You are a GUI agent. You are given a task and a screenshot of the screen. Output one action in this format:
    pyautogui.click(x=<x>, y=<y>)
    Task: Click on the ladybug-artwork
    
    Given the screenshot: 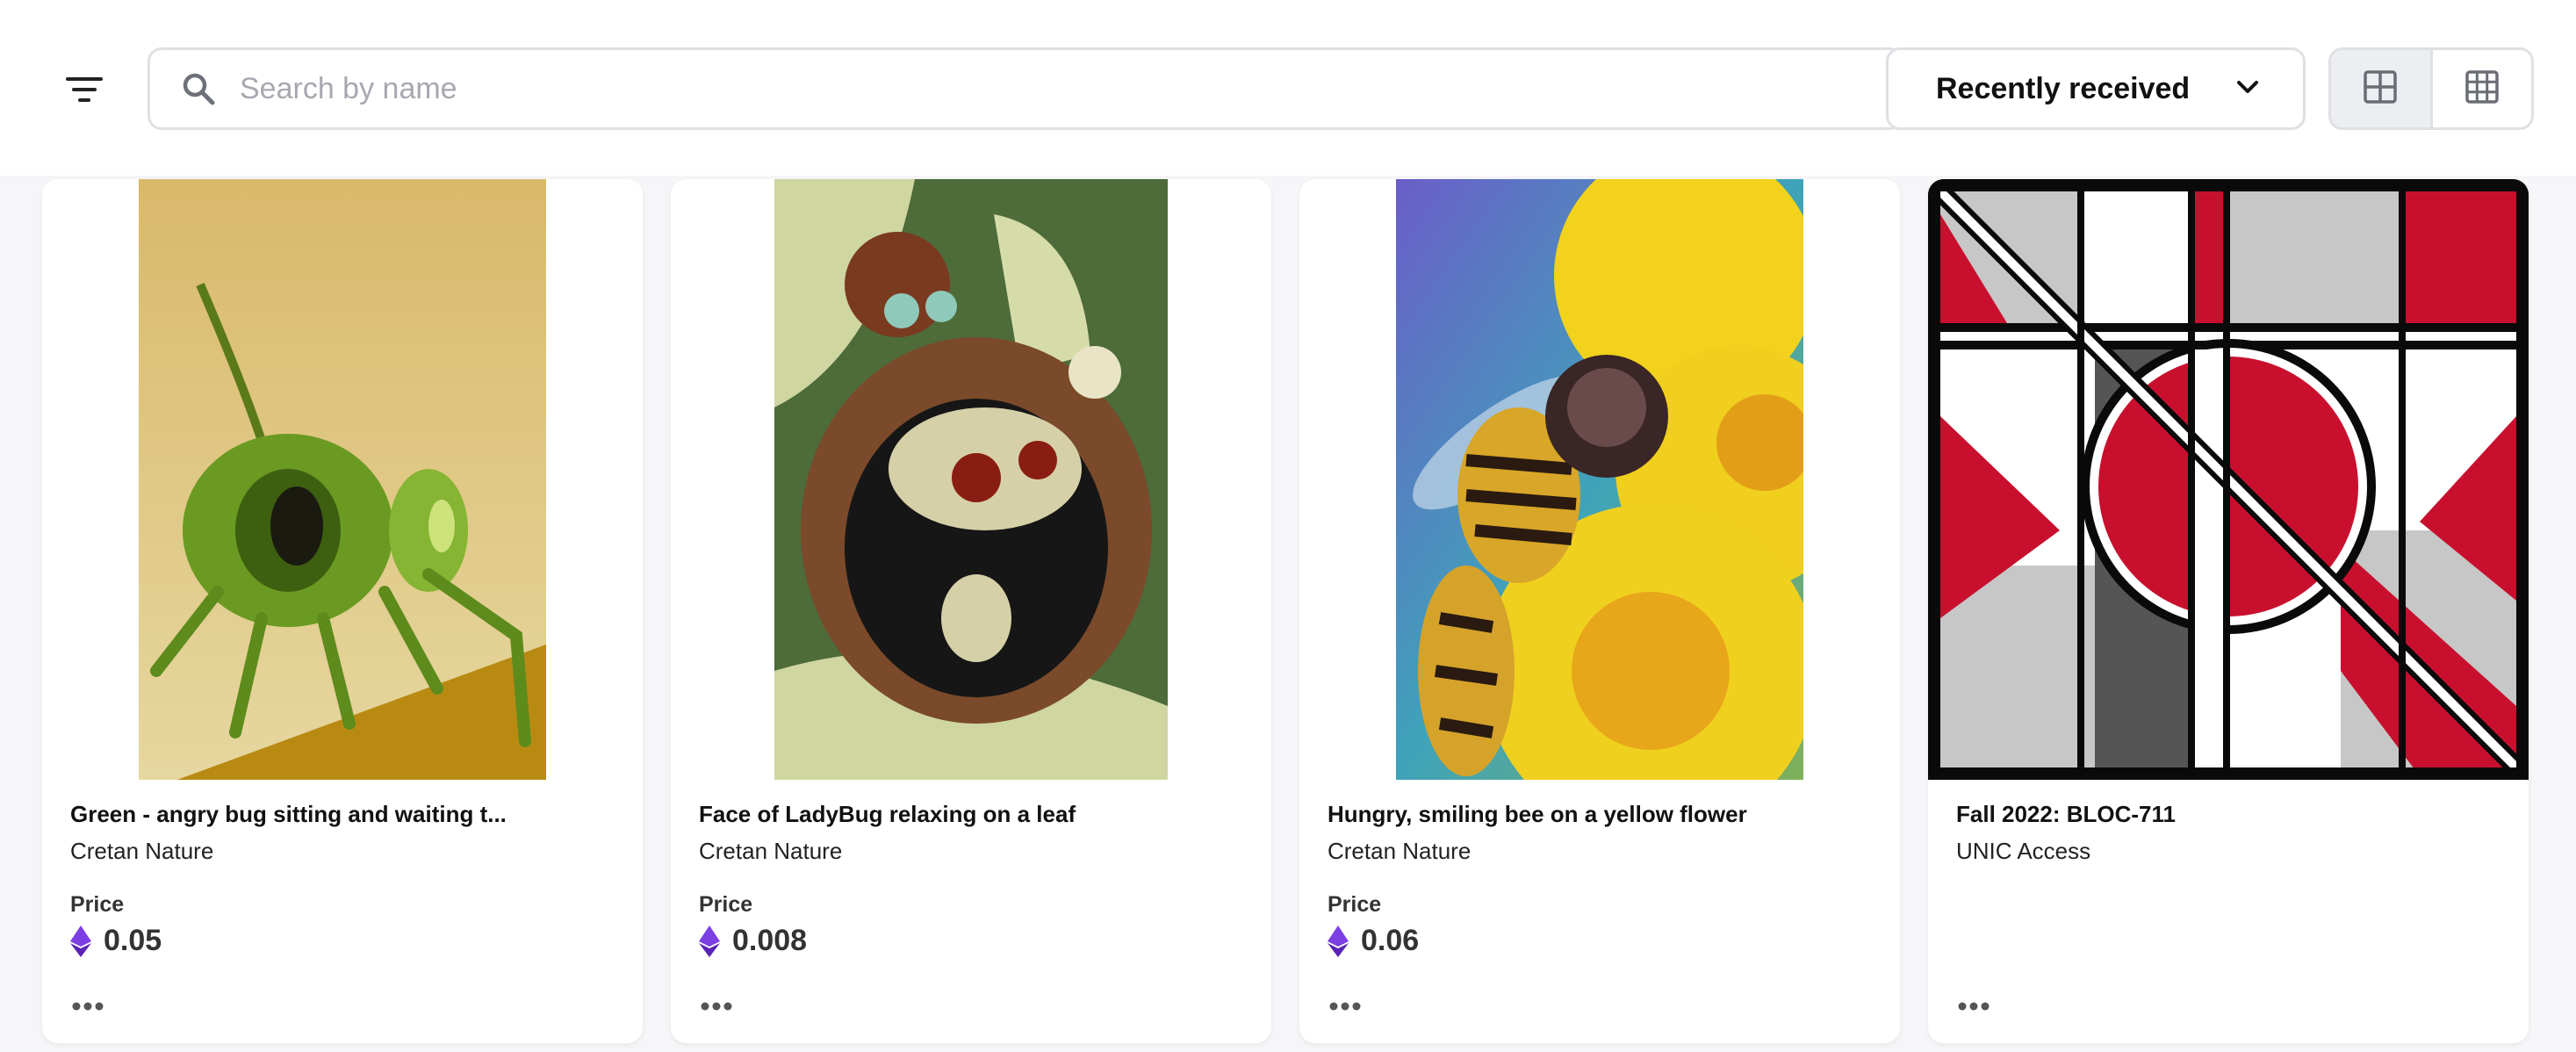 What is the action you would take?
    pyautogui.click(x=971, y=479)
    